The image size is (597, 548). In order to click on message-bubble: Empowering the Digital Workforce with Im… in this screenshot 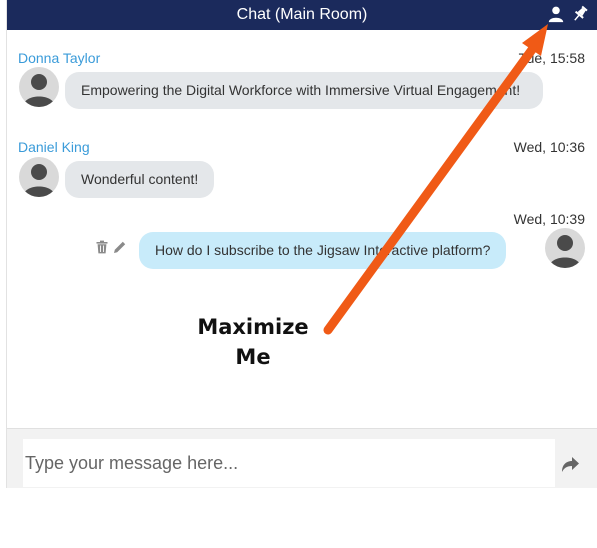, I will do `click(304, 90)`.